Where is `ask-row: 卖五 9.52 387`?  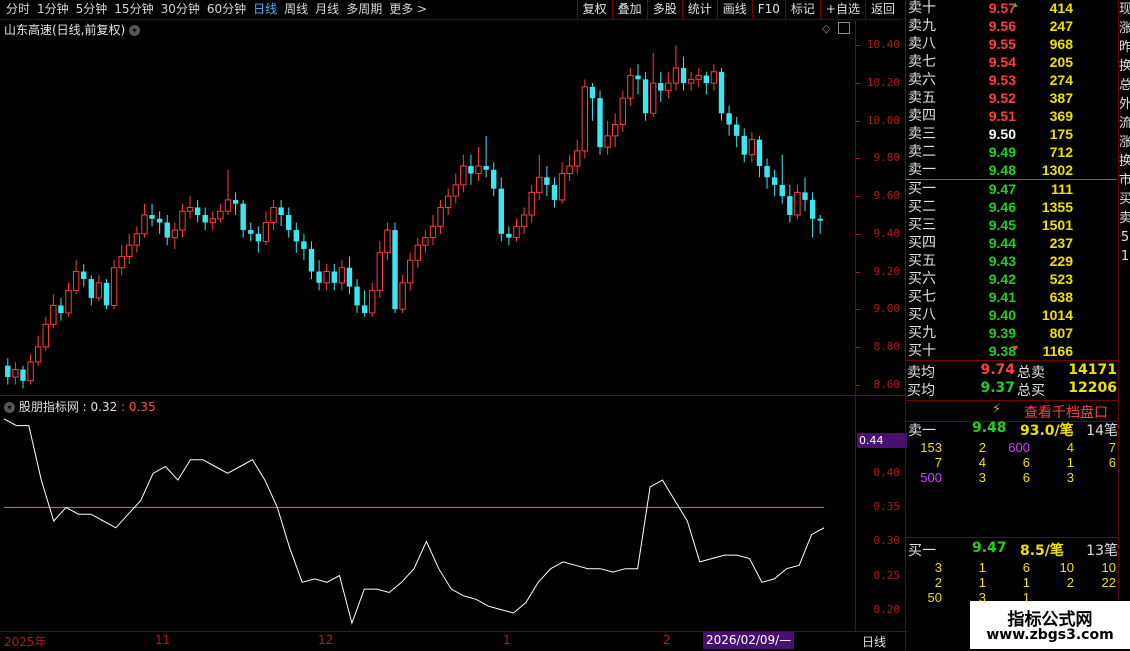
ask-row: 卖五 9.52 387 is located at coordinates (1012, 98).